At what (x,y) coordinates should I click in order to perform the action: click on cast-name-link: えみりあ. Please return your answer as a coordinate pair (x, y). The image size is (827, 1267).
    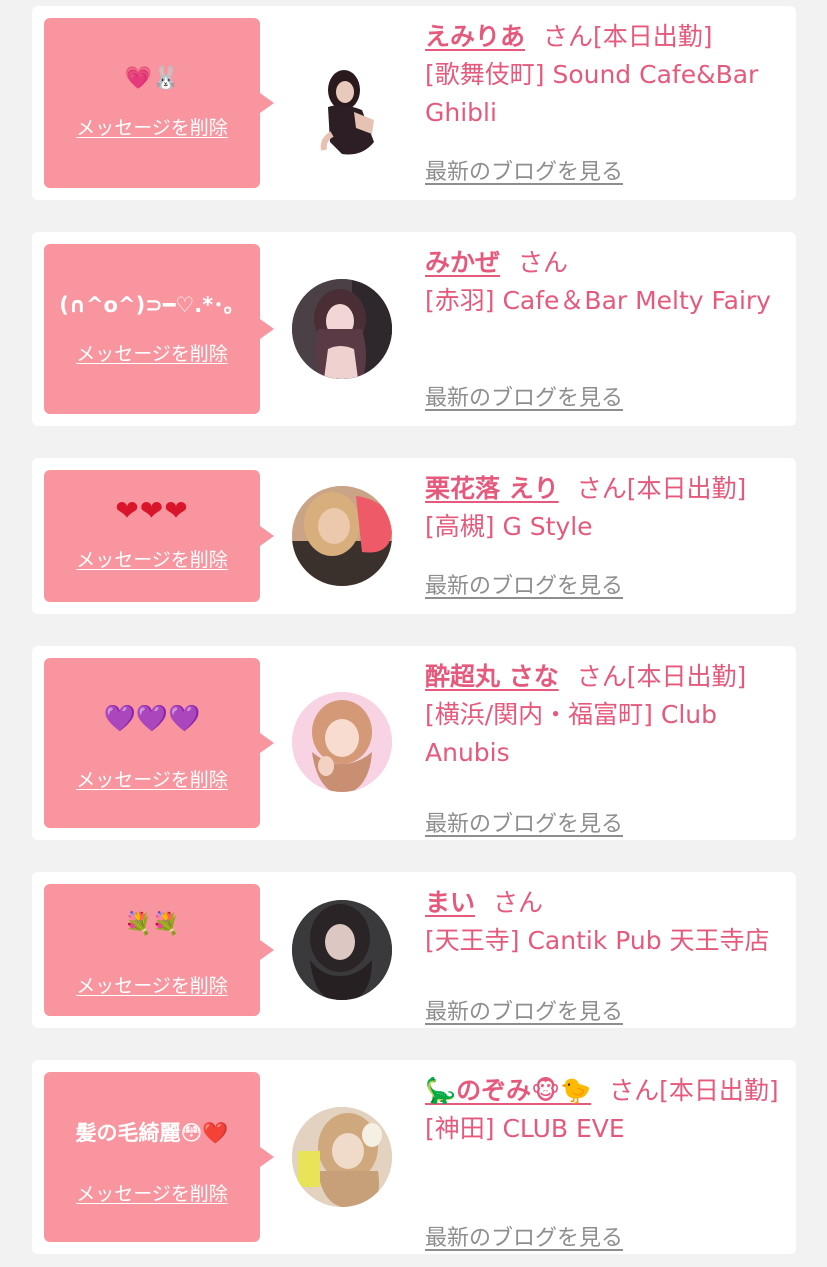
    Looking at the image, I should click on (475, 36).